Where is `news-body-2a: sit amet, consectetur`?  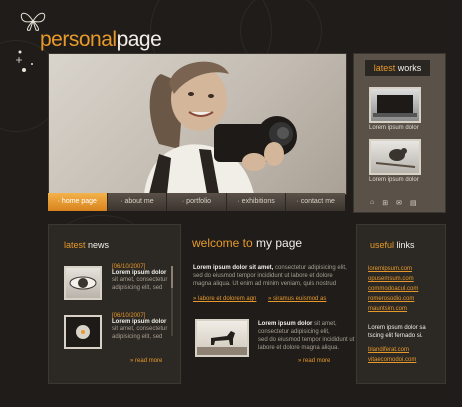 news-body-2a: sit amet, consectetur is located at coordinates (140, 329).